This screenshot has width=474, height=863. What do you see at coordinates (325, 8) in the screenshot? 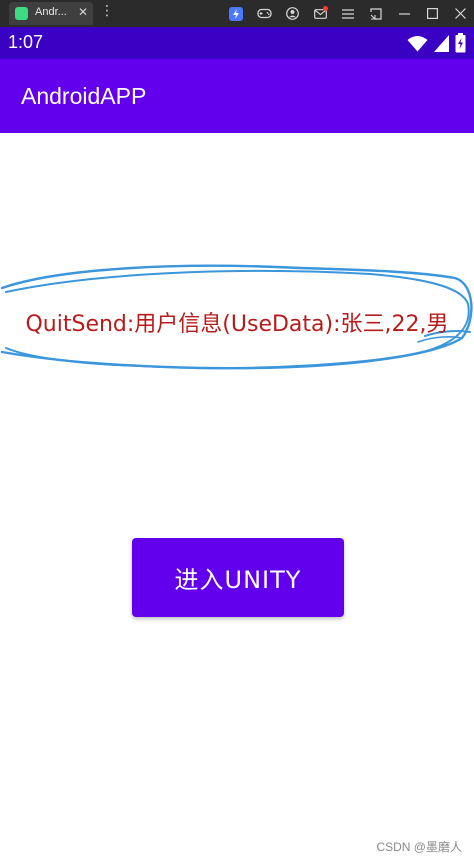
I see `notification-dot` at bounding box center [325, 8].